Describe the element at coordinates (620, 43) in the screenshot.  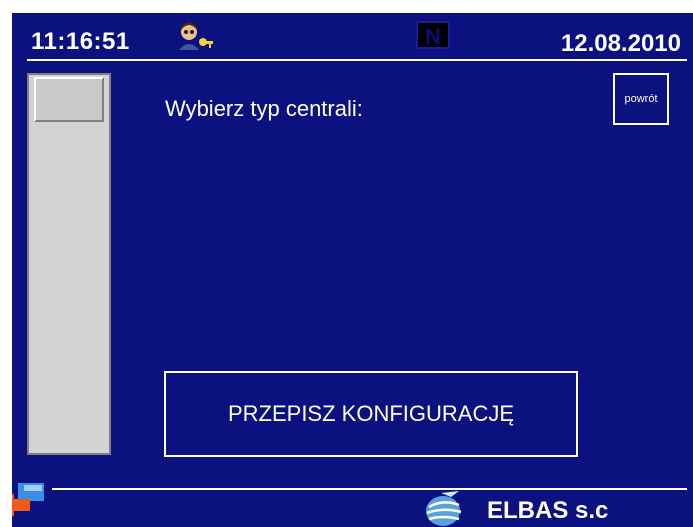
I see `date: 12.08.2010` at that location.